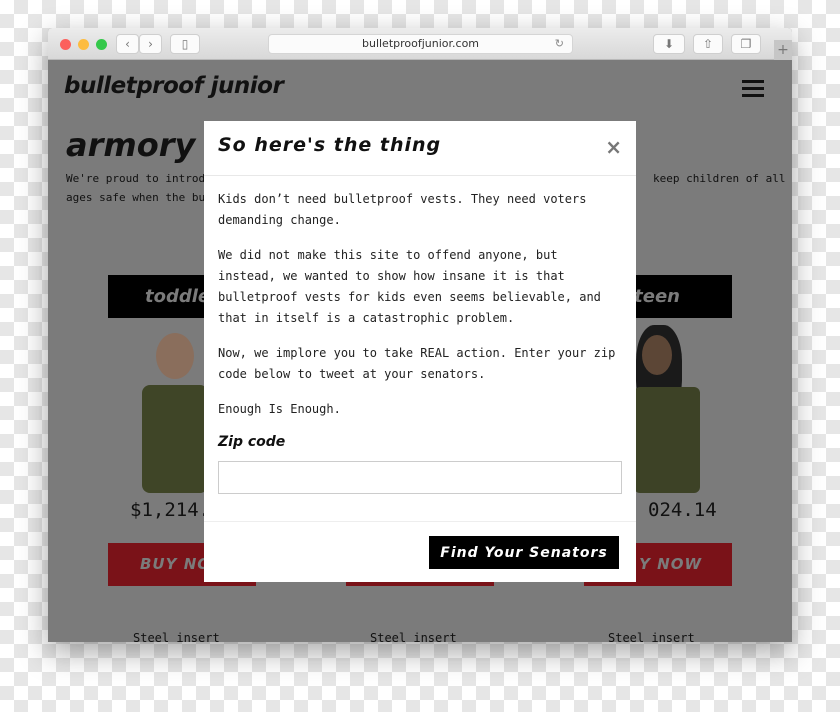 This screenshot has height=712, width=840. I want to click on close-window-button, so click(65, 44).